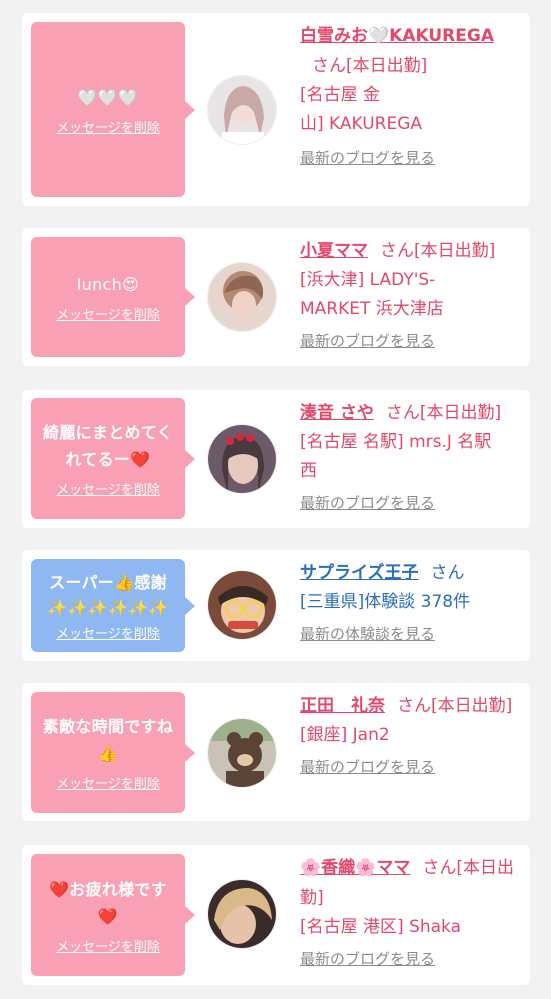 The width and height of the screenshot is (551, 999). What do you see at coordinates (396, 456) in the screenshot?
I see `member-shop: [名古屋 名駅] mrs.J 名駅 西` at bounding box center [396, 456].